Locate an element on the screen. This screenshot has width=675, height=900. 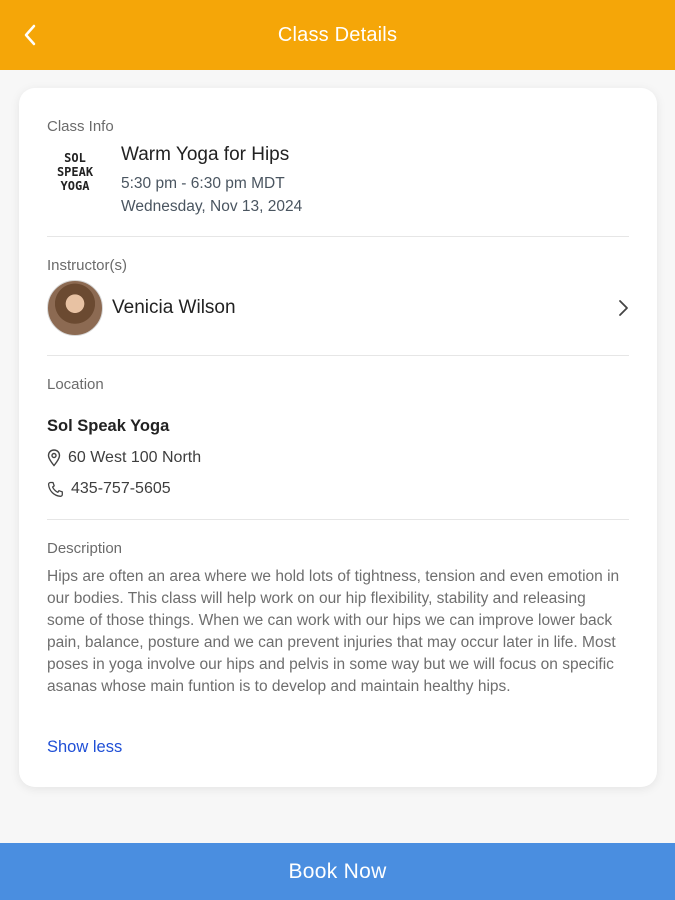
instructor-name: Venicia Wilson is located at coordinates (174, 307).